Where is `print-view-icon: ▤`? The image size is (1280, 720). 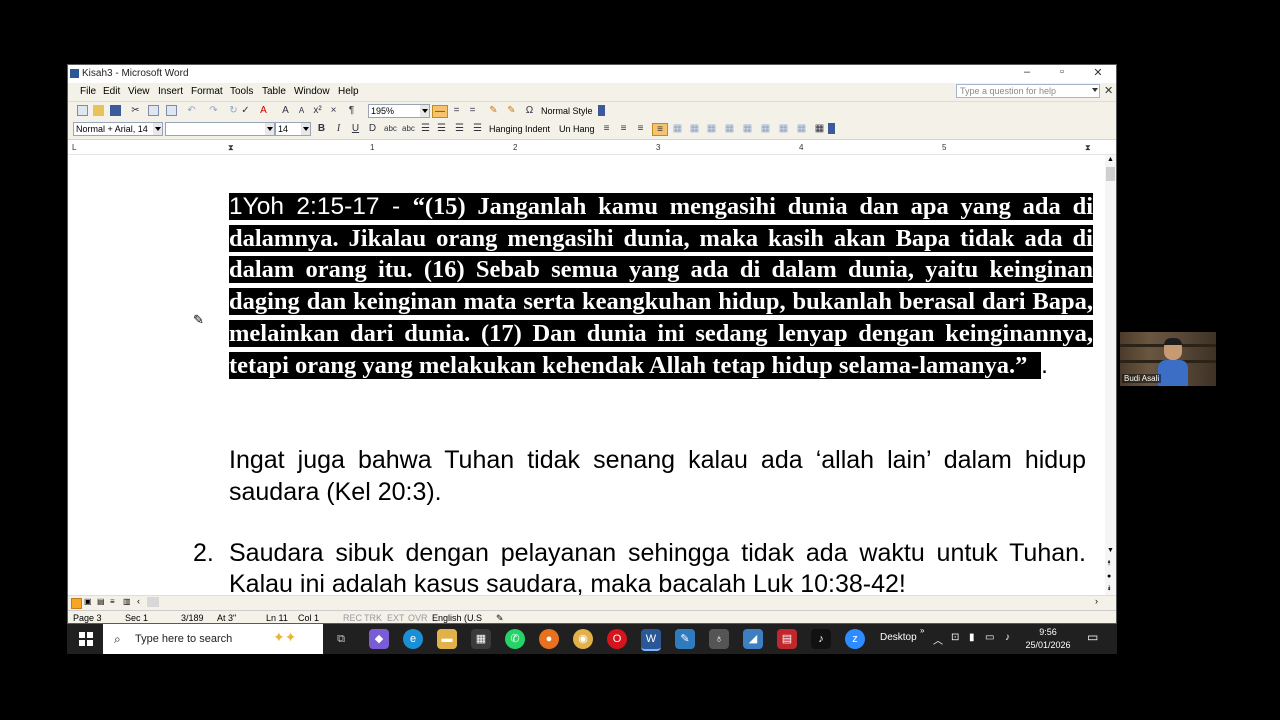
print-view-icon: ▤ is located at coordinates (101, 601).